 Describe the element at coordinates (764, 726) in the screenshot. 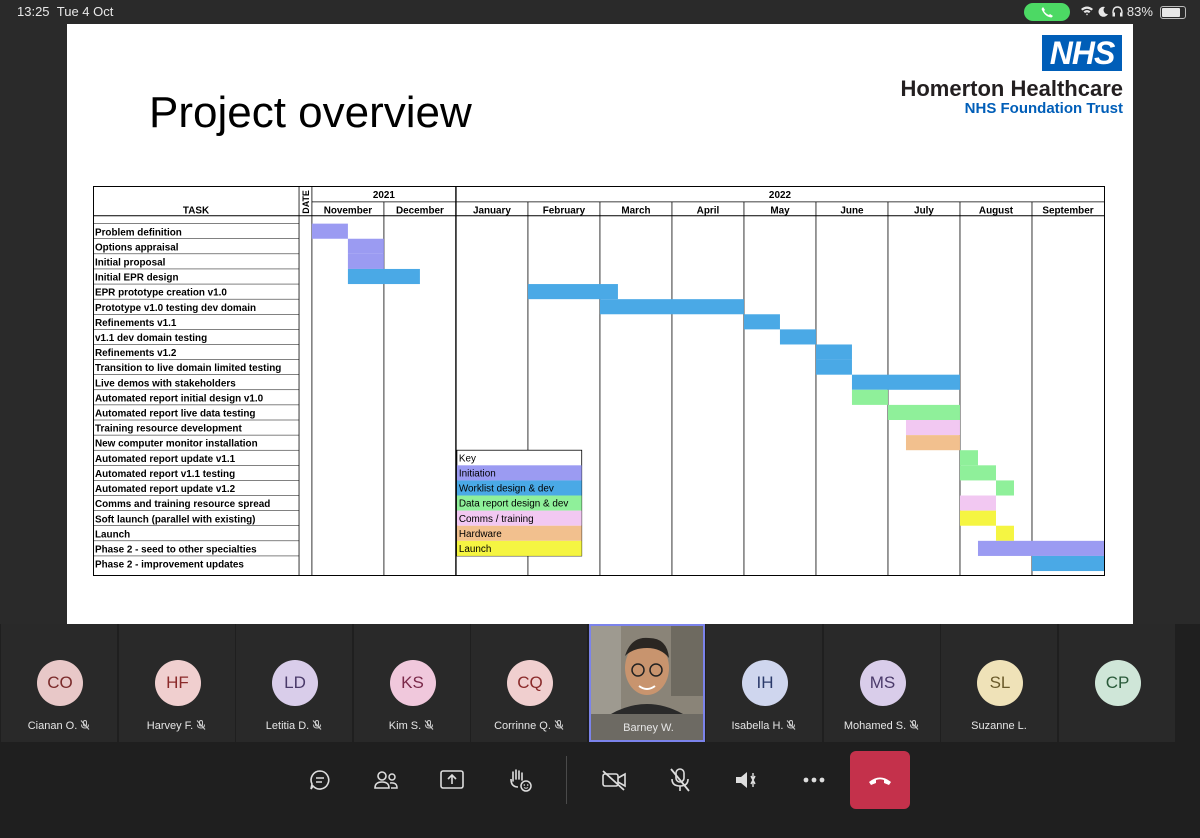

I see `participant-name: Isabella H.` at that location.